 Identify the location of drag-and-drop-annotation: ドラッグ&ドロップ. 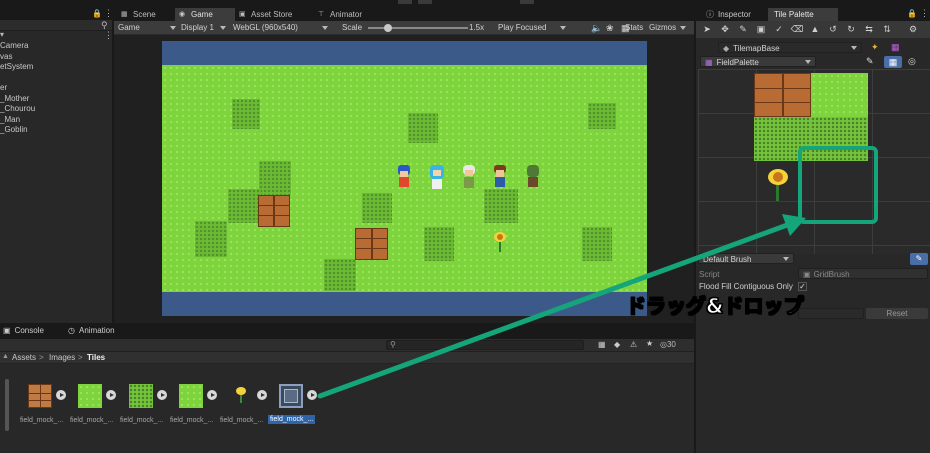
(714, 306).